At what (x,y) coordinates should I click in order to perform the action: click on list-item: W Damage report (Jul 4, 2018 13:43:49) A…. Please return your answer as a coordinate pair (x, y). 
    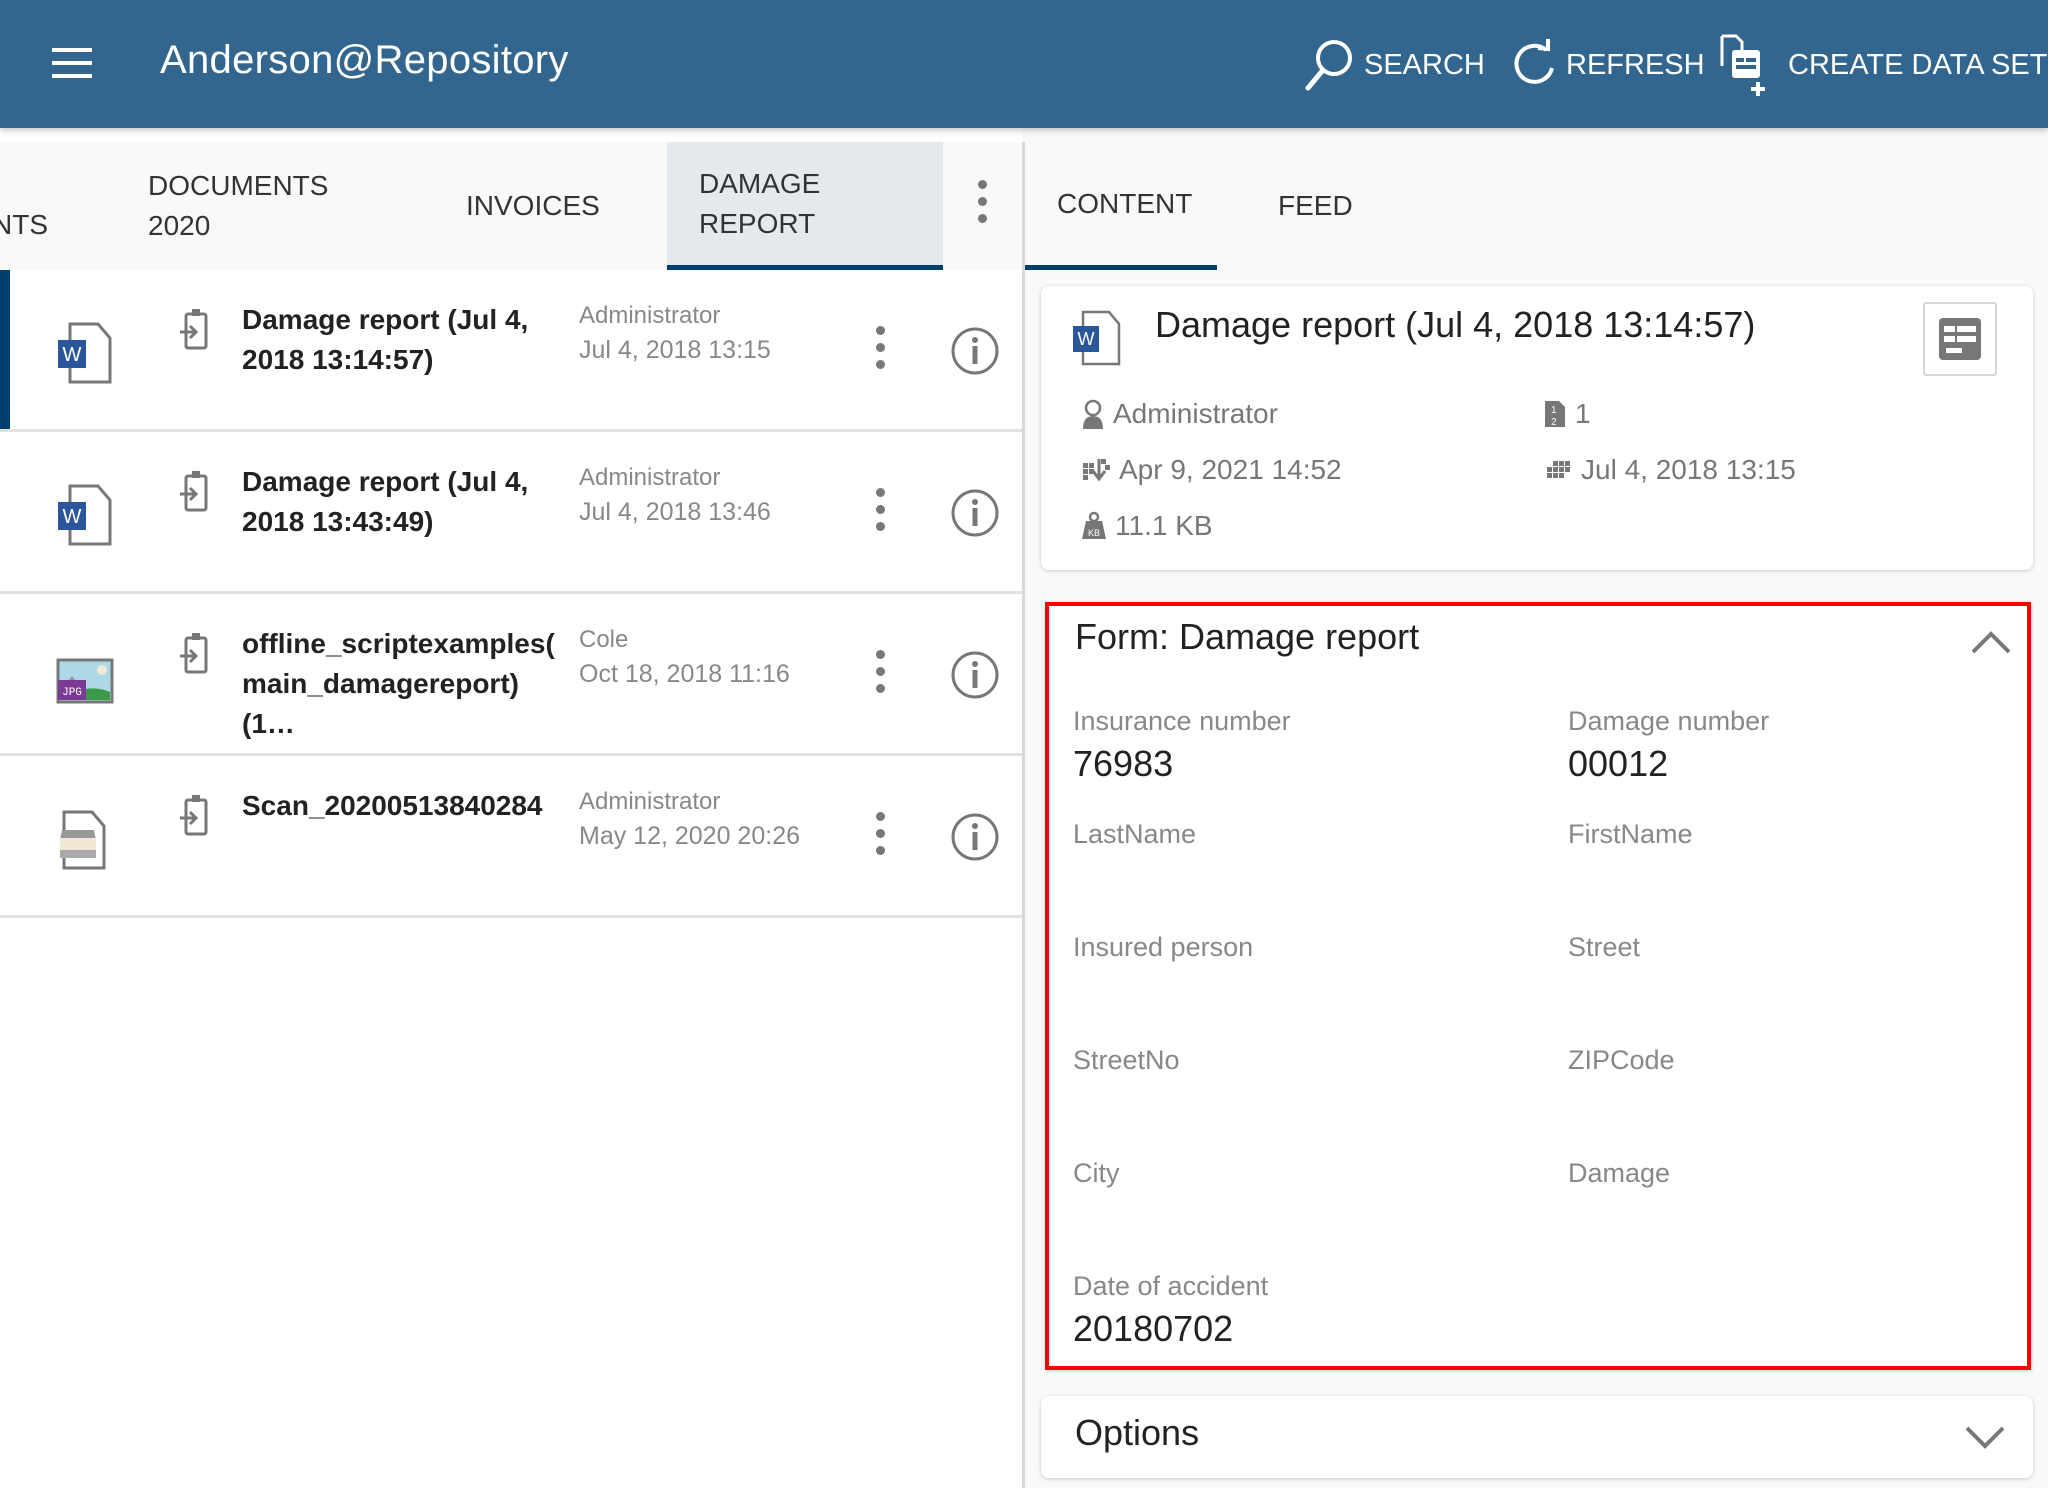
    Looking at the image, I should click on (511, 513).